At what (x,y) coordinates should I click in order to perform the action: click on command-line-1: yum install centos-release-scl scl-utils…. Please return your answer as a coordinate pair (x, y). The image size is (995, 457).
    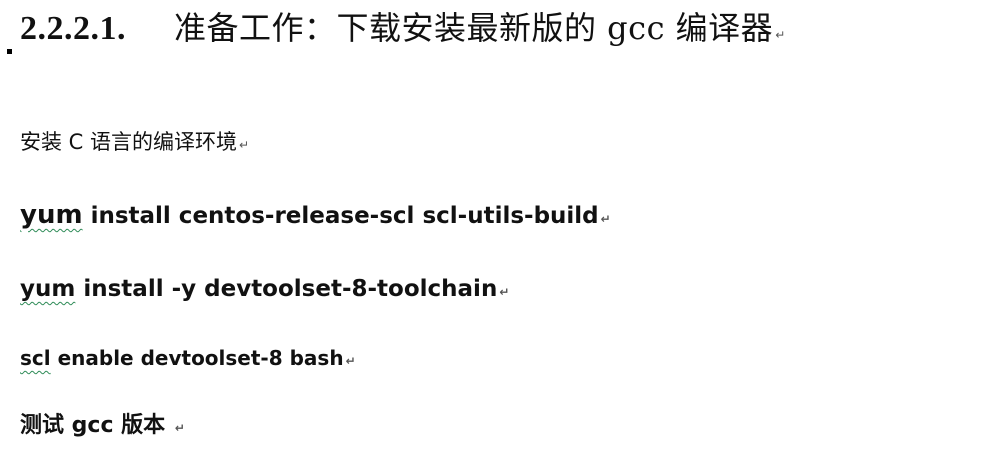
    Looking at the image, I should click on (315, 217).